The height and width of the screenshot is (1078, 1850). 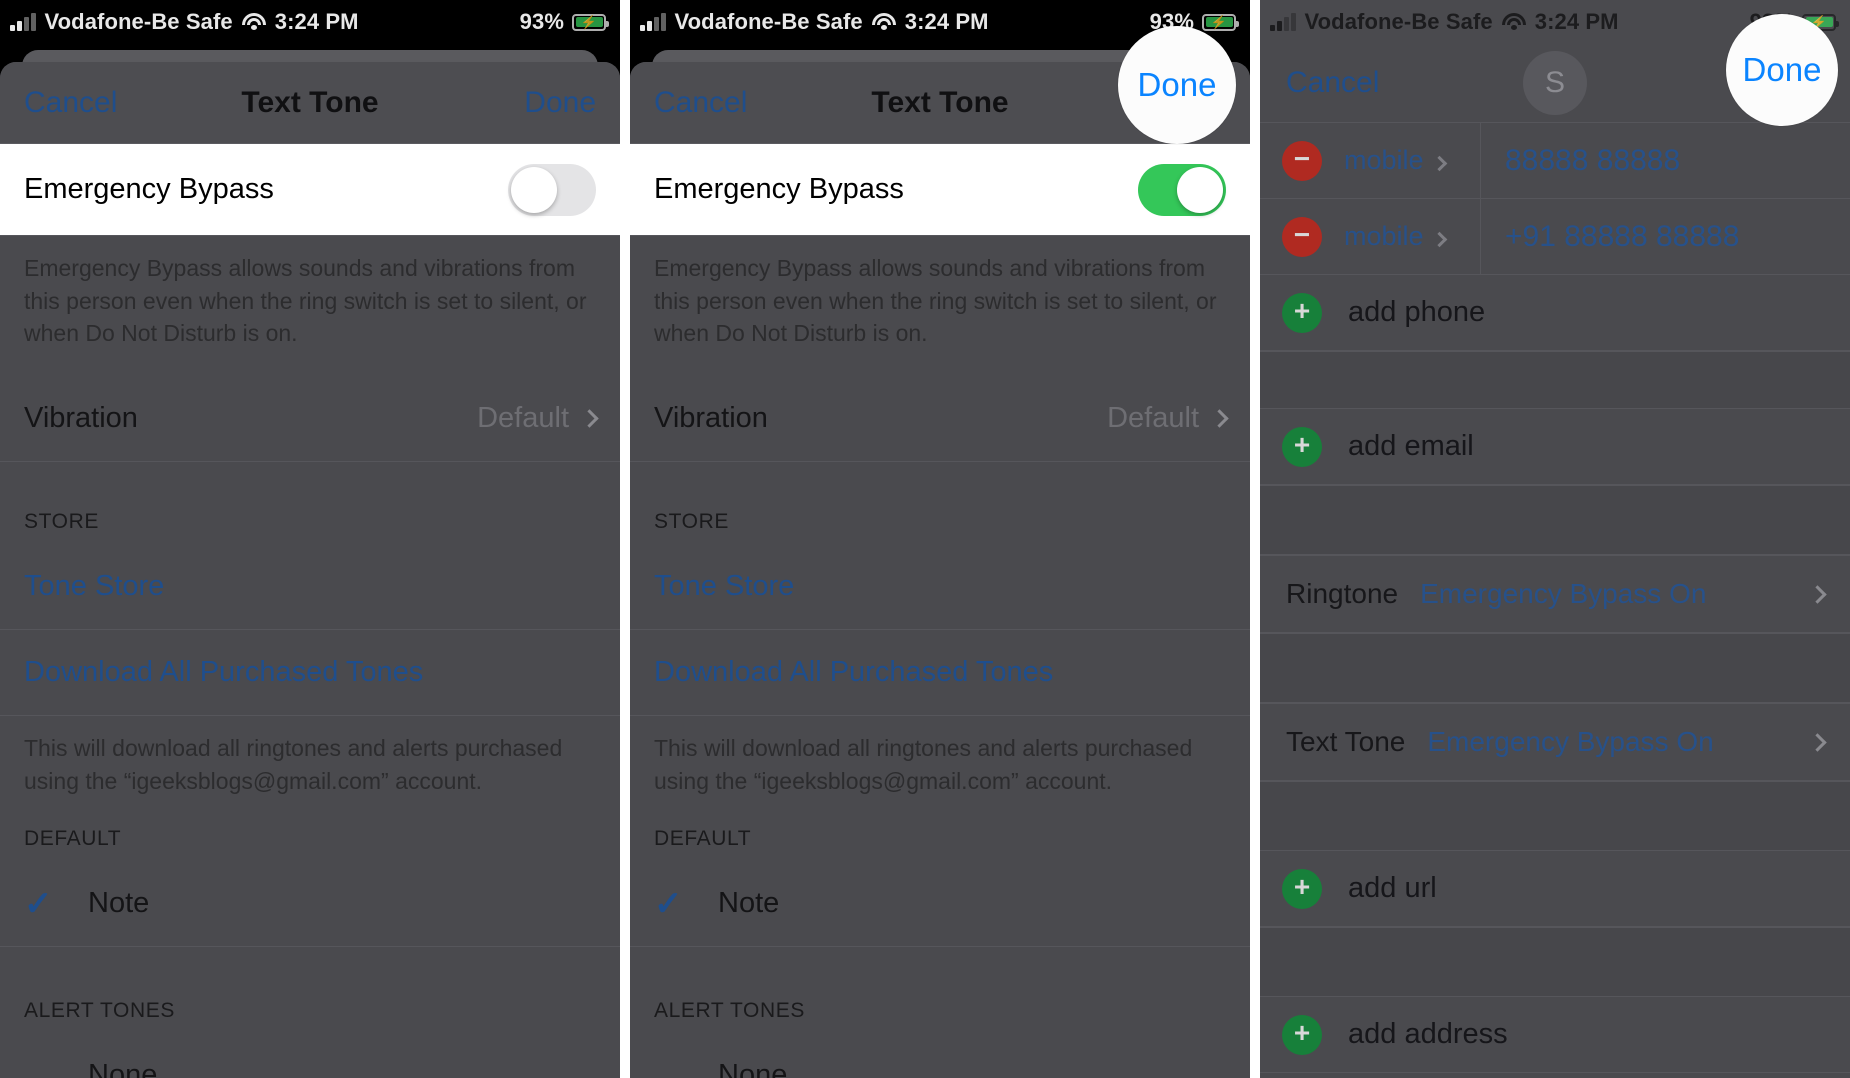 What do you see at coordinates (1592, 161) in the screenshot?
I see `phone-number-field: 88888 88888` at bounding box center [1592, 161].